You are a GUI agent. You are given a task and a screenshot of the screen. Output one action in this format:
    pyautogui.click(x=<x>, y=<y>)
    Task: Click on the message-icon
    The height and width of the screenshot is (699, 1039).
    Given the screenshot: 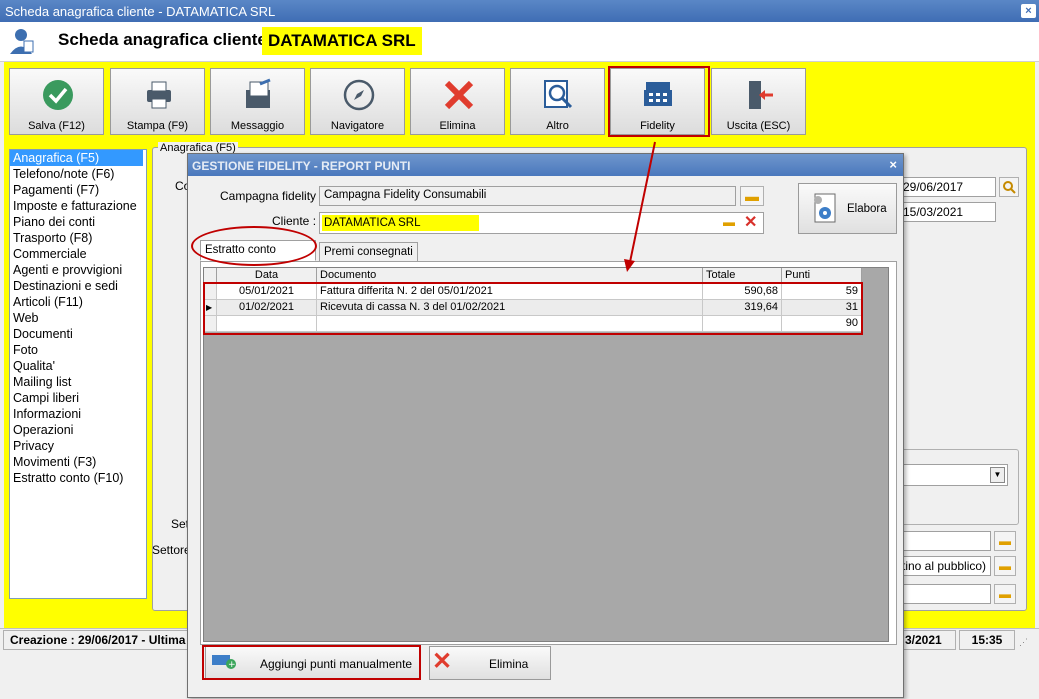 What is the action you would take?
    pyautogui.click(x=258, y=93)
    